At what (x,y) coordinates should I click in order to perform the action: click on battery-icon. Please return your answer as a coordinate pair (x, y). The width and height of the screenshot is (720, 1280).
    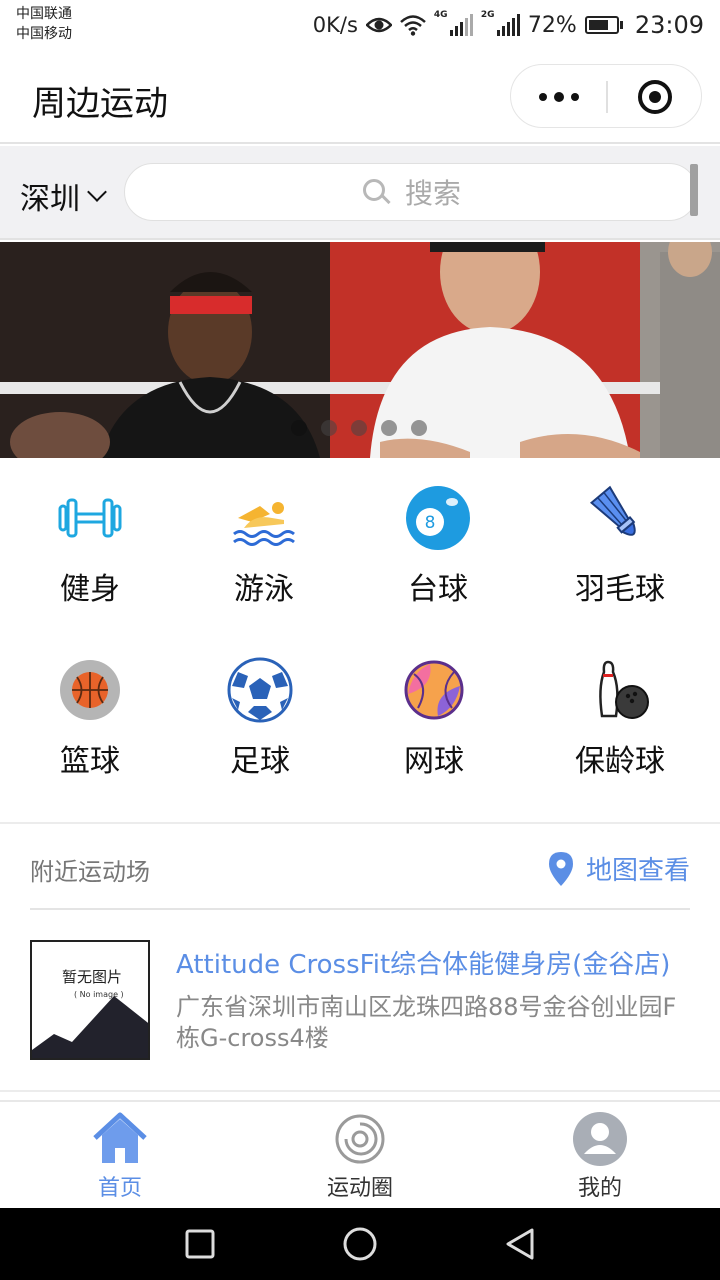
    Looking at the image, I should click on (603, 25).